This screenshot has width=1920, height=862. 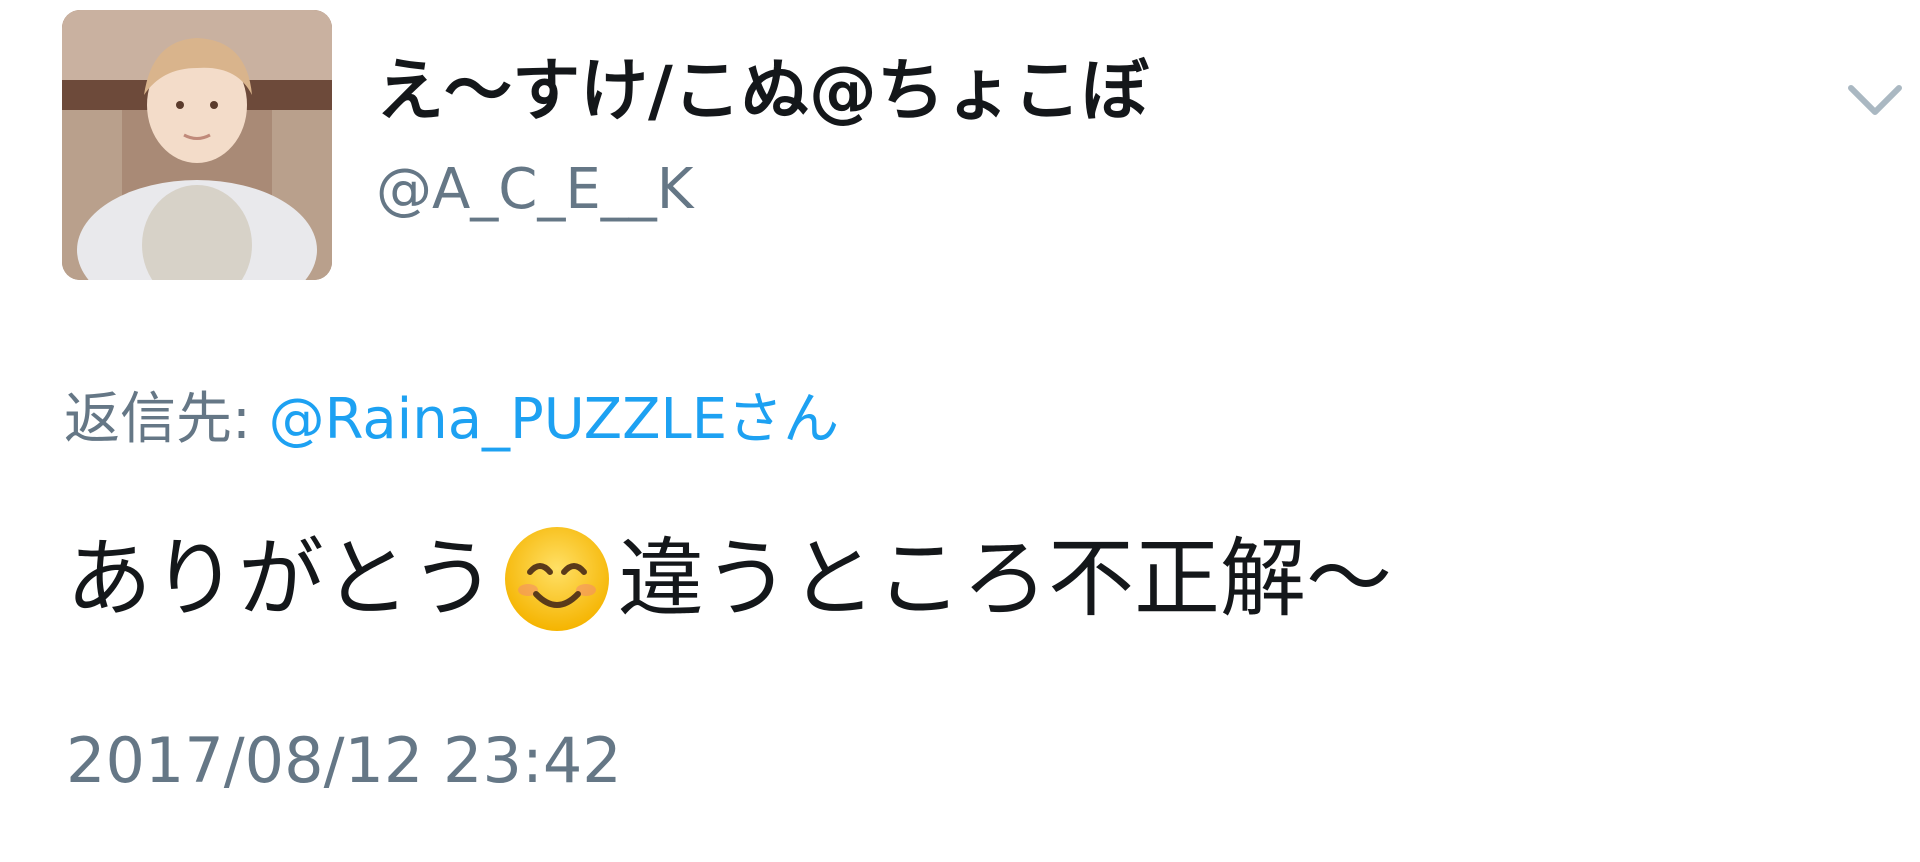 I want to click on user-handle: @A_C_E__K, so click(x=535, y=190).